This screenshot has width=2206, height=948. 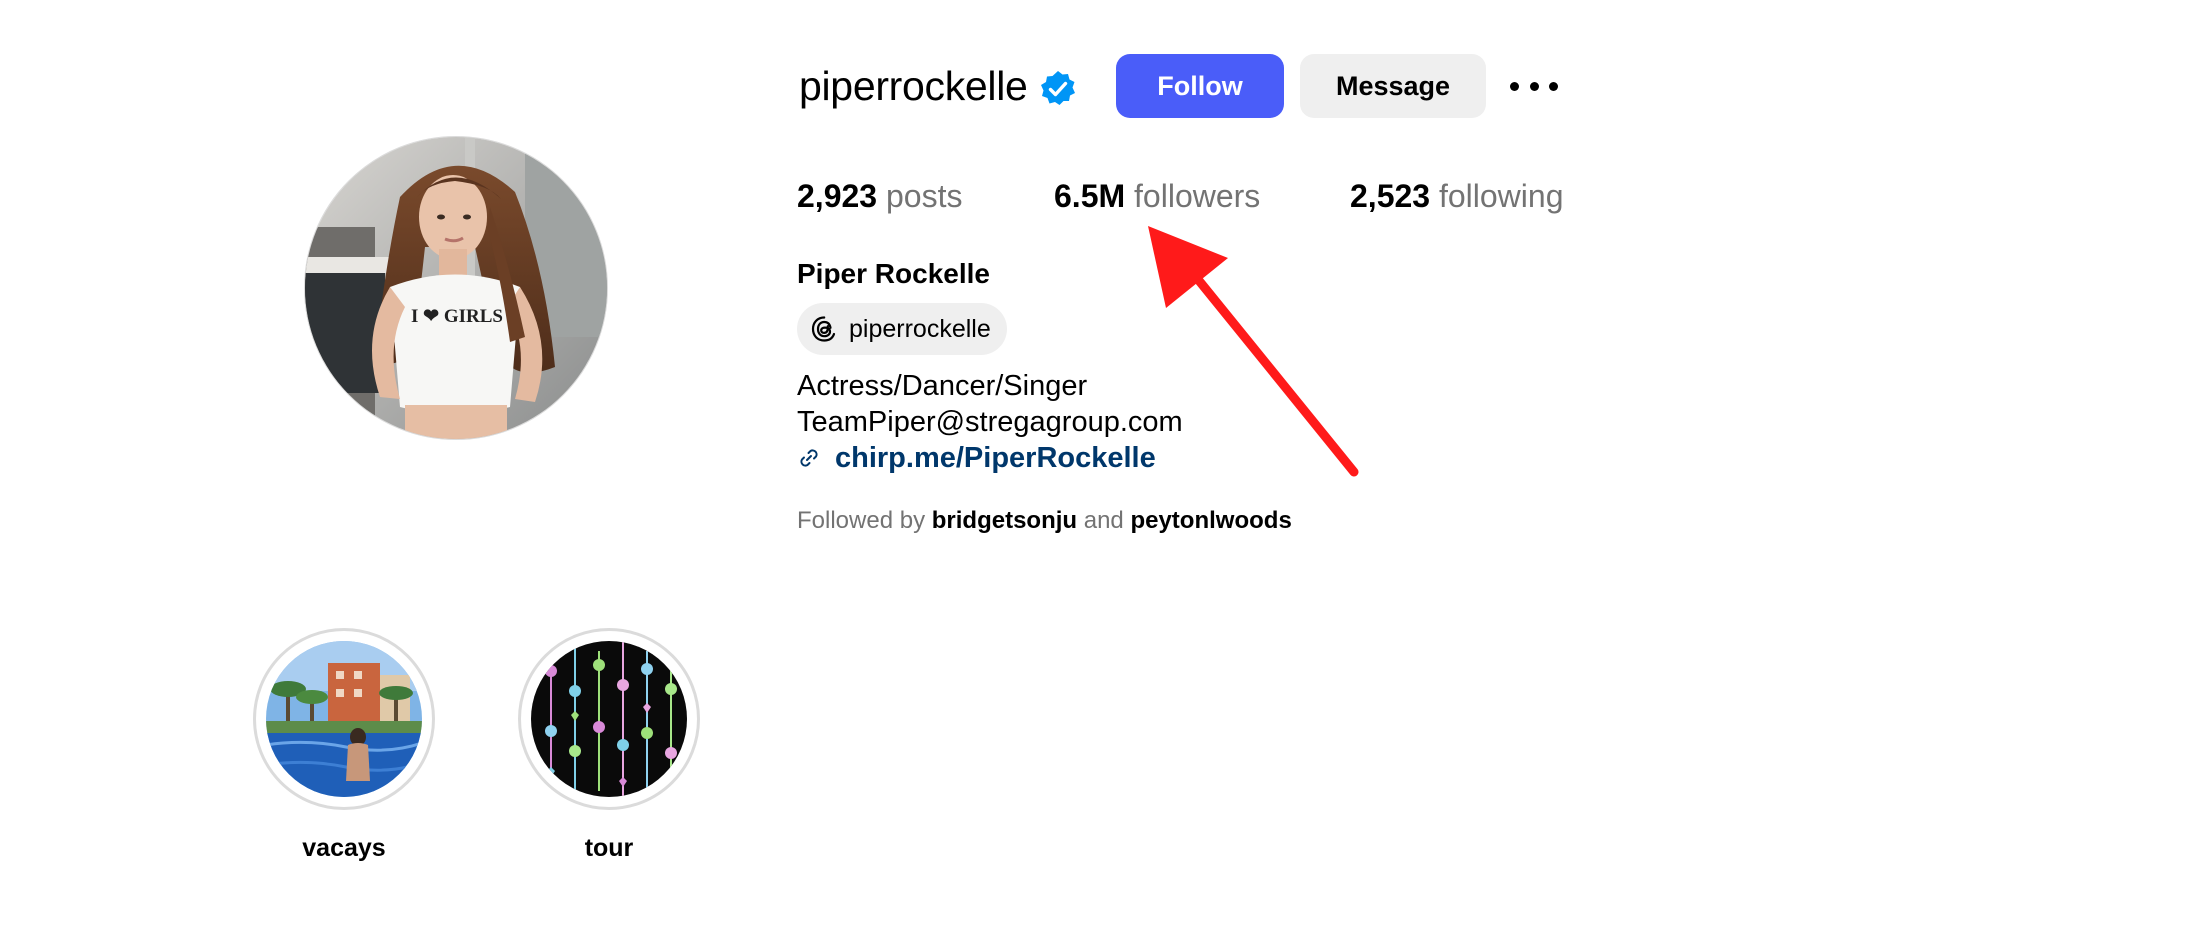 I want to click on posts-label: posts, so click(x=924, y=196).